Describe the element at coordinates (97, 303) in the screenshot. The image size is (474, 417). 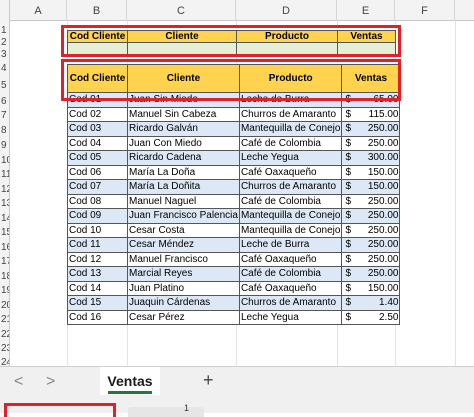
I see `cell-cod-cliente: Cod 15` at that location.